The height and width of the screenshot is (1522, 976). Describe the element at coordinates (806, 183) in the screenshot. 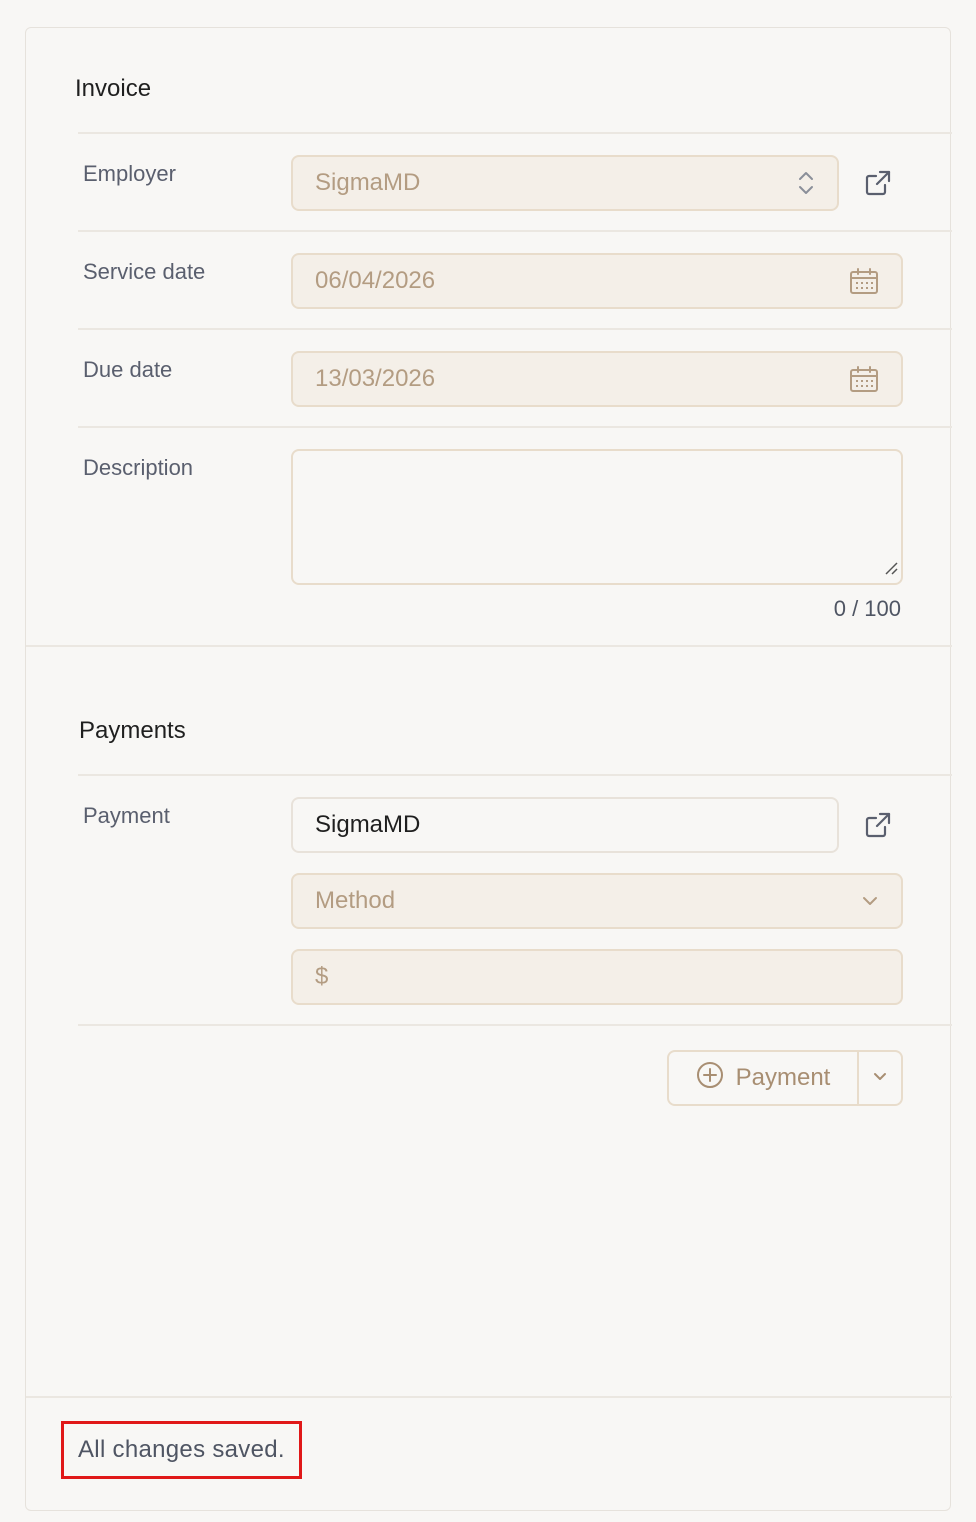

I see `up-down-chevron-icon` at that location.